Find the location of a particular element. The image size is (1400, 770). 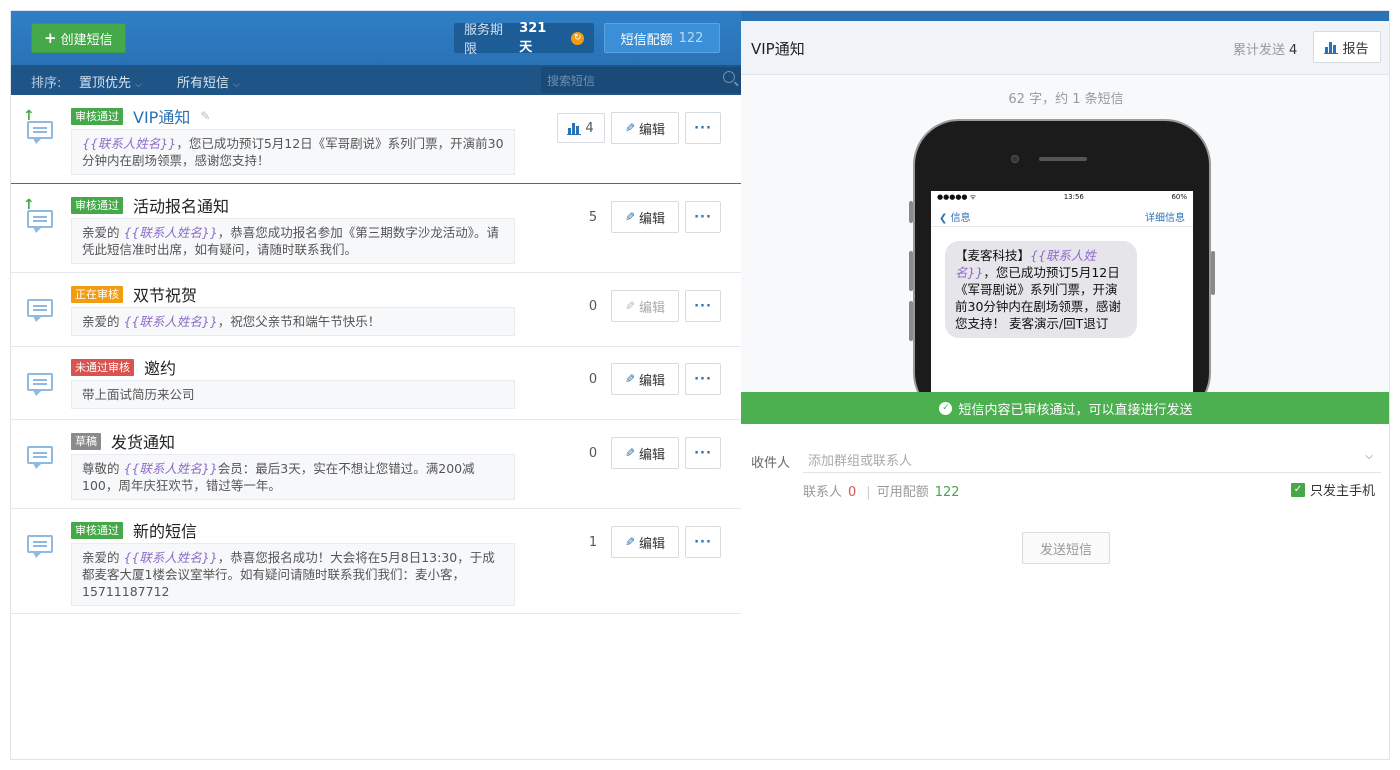

message-text: 带上面试简历来公司 is located at coordinates (138, 394).